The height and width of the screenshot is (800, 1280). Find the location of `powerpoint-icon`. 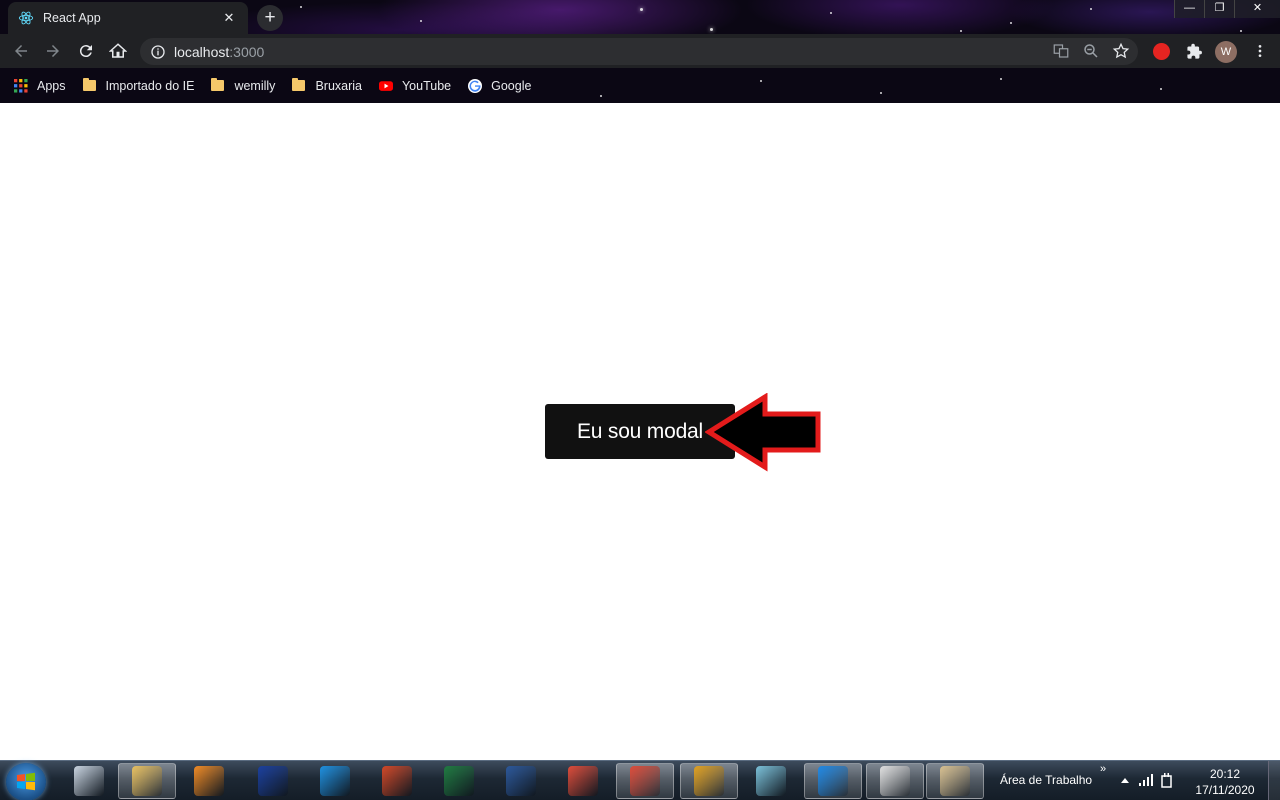

powerpoint-icon is located at coordinates (397, 781).